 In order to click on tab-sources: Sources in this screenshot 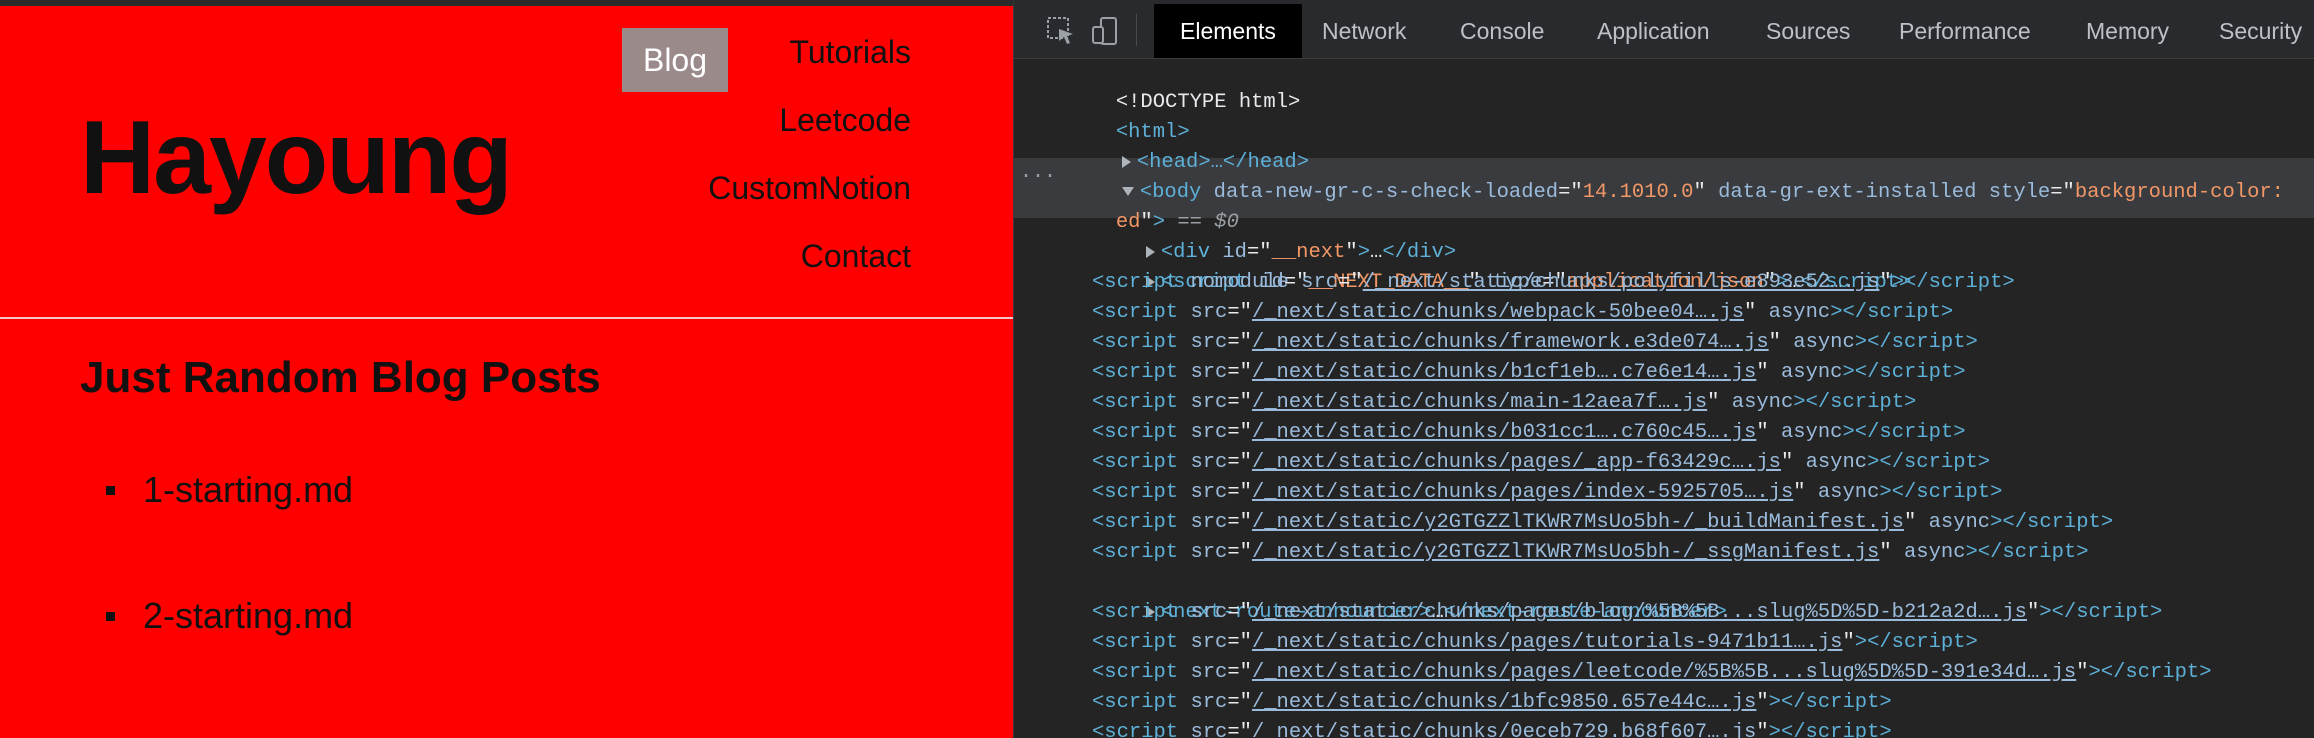, I will do `click(1808, 31)`.